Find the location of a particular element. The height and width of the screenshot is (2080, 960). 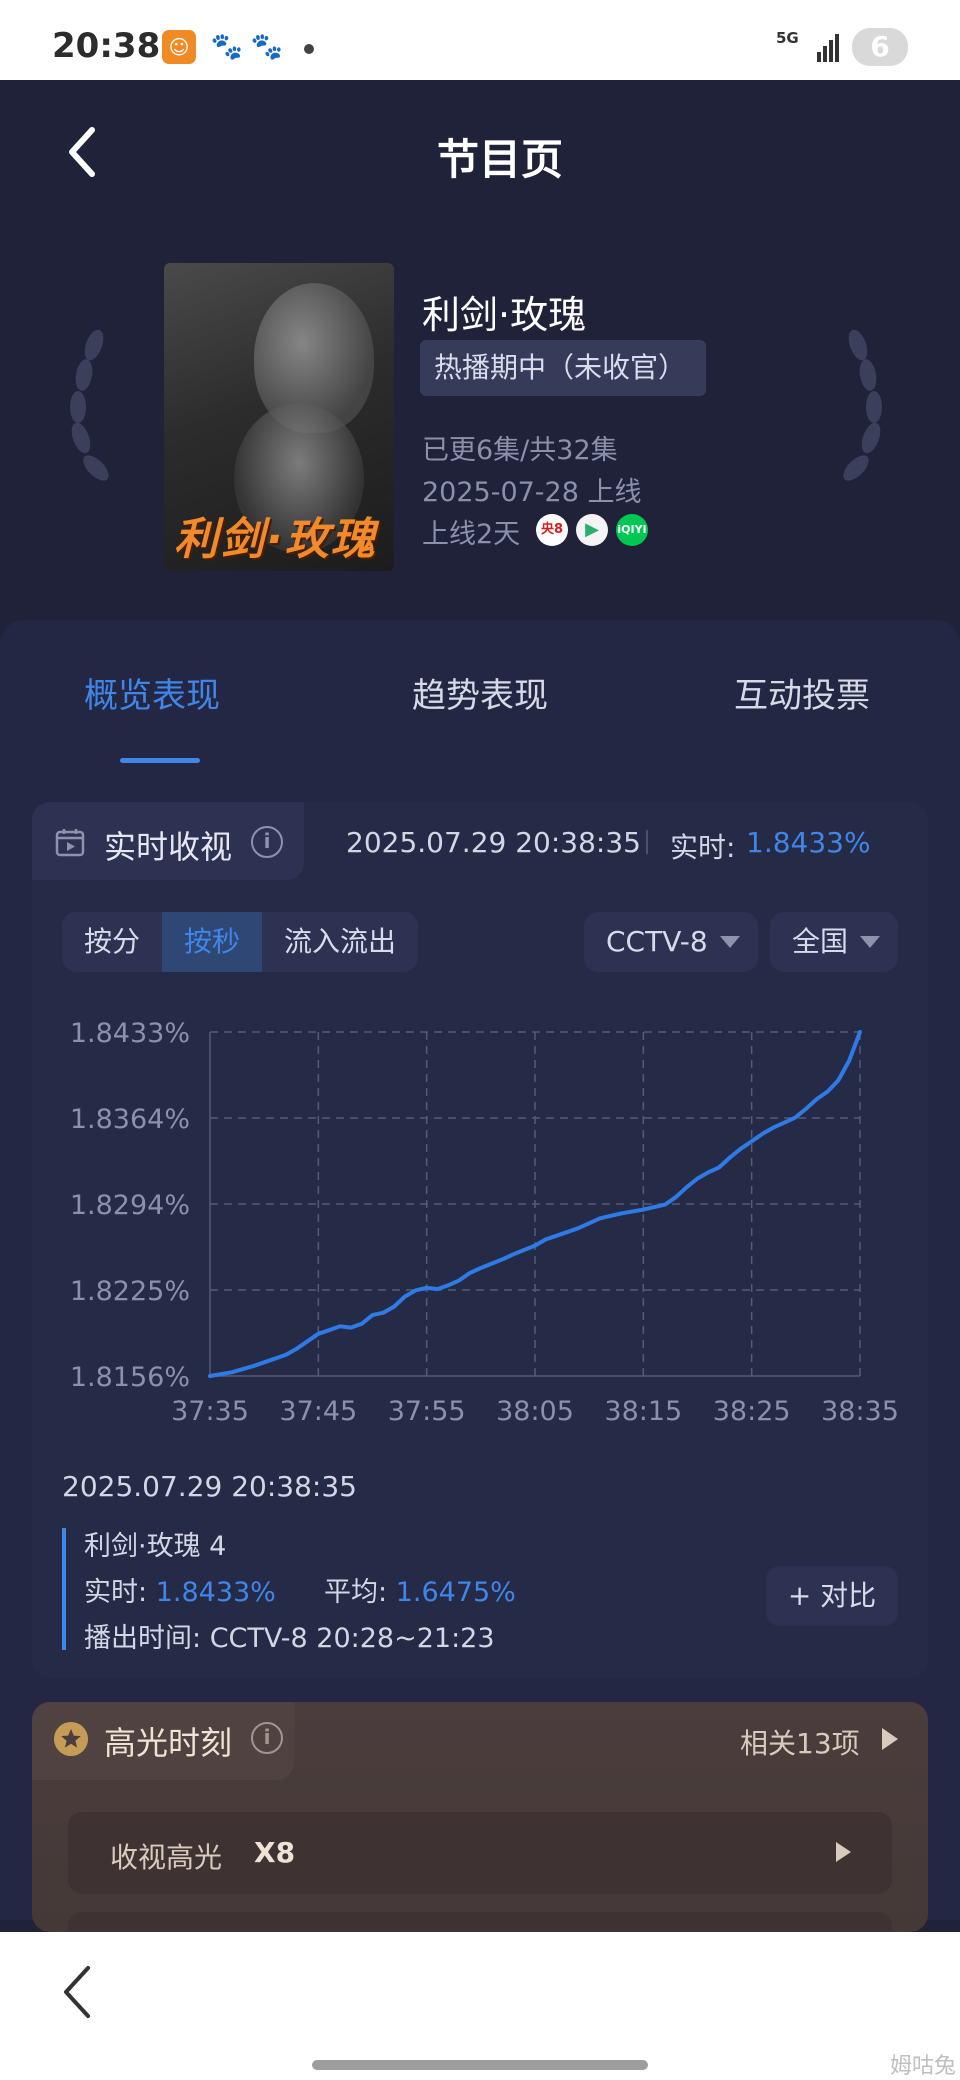

tab-trend: 趋势表现 is located at coordinates (480, 692).